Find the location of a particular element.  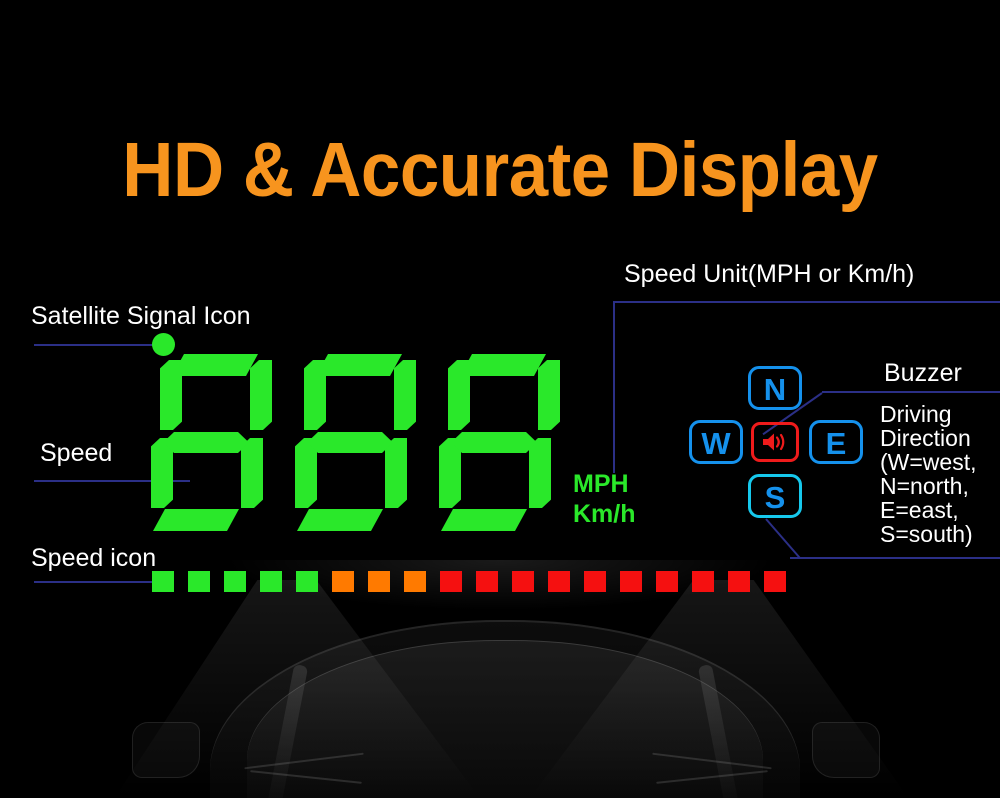

buzzer-indicator is located at coordinates (775, 442).